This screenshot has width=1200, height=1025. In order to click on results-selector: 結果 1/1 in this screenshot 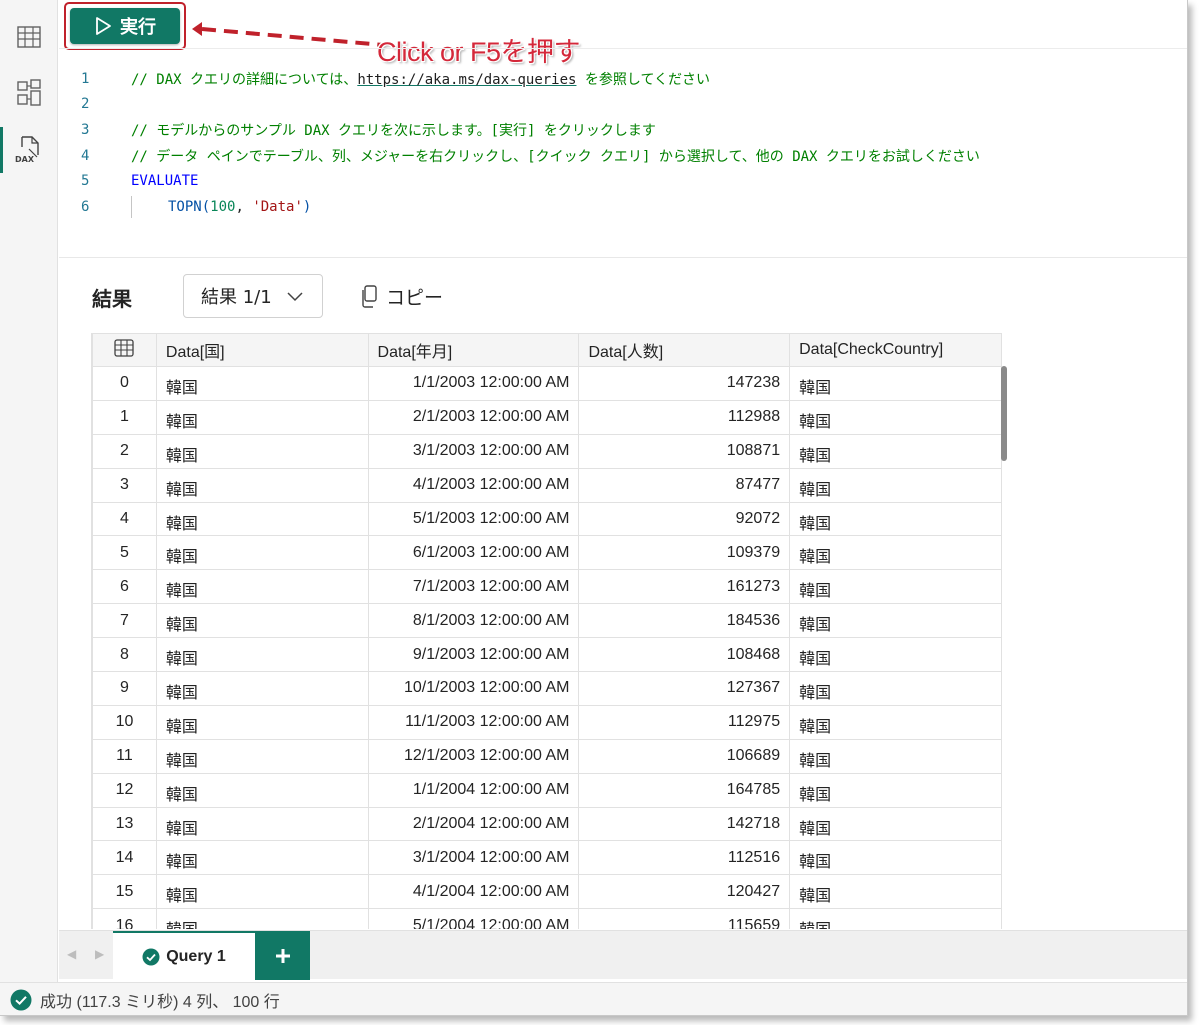, I will do `click(253, 296)`.